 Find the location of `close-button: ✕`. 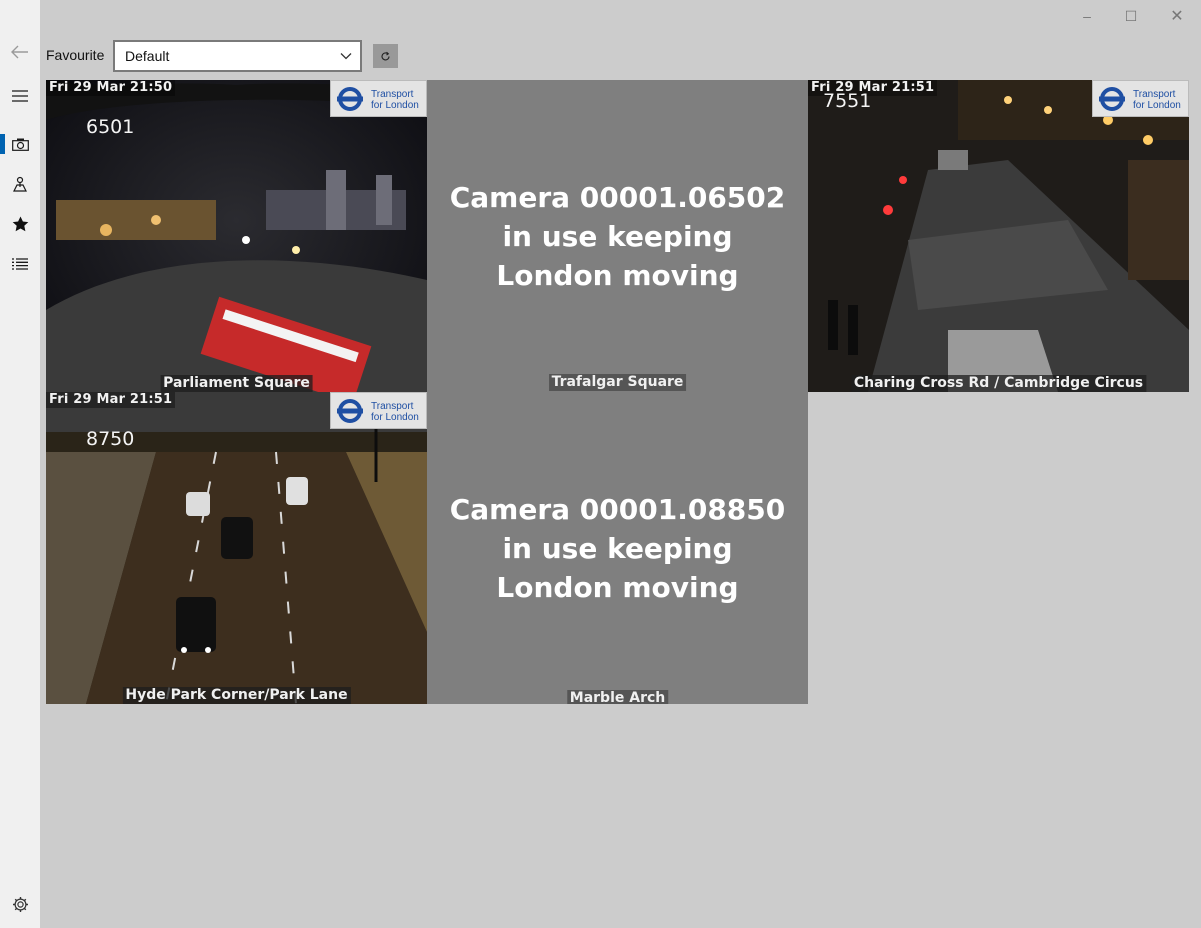

close-button: ✕ is located at coordinates (1177, 16).